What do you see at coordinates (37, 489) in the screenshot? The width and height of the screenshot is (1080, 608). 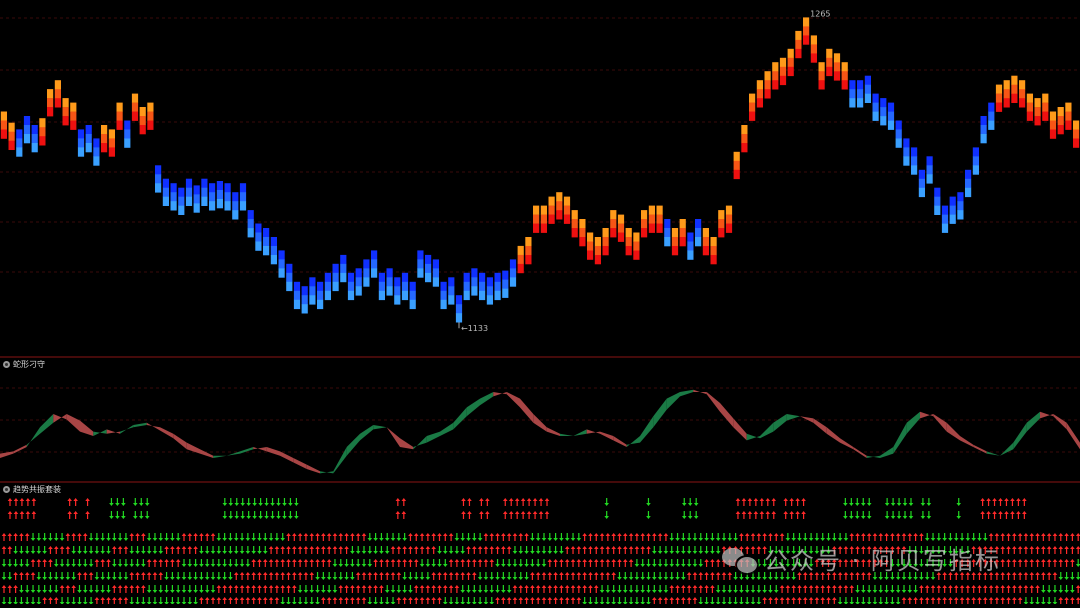 I see `arrow-panel-title-text: 趋势共振套装` at bounding box center [37, 489].